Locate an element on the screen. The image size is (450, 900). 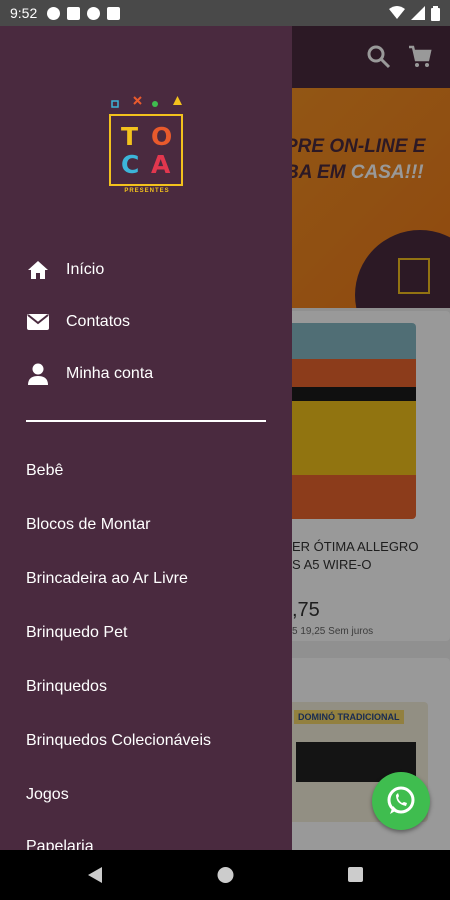
signal-icon is located at coordinates (418, 13).